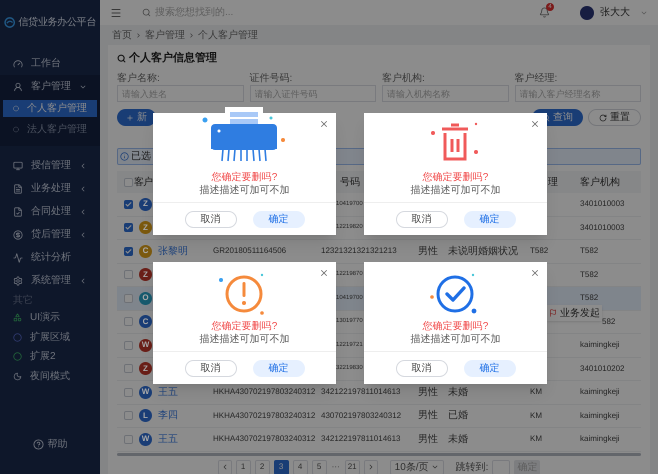 The width and height of the screenshot is (658, 474). What do you see at coordinates (455, 326) in the screenshot?
I see `dialog-title: 您确定要删吗?` at bounding box center [455, 326].